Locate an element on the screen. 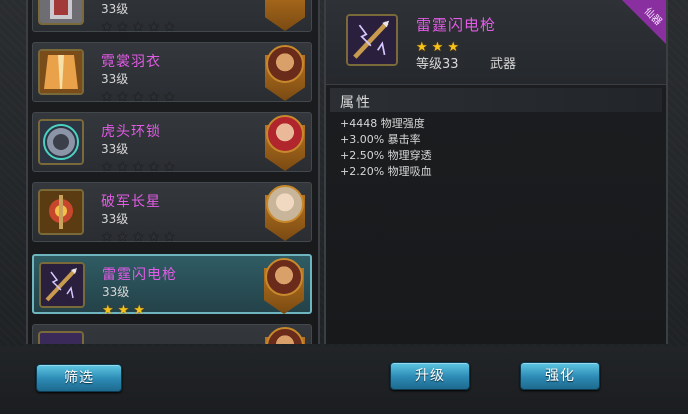  item-stars: ★ ★ ★ is located at coordinates (125, 308).